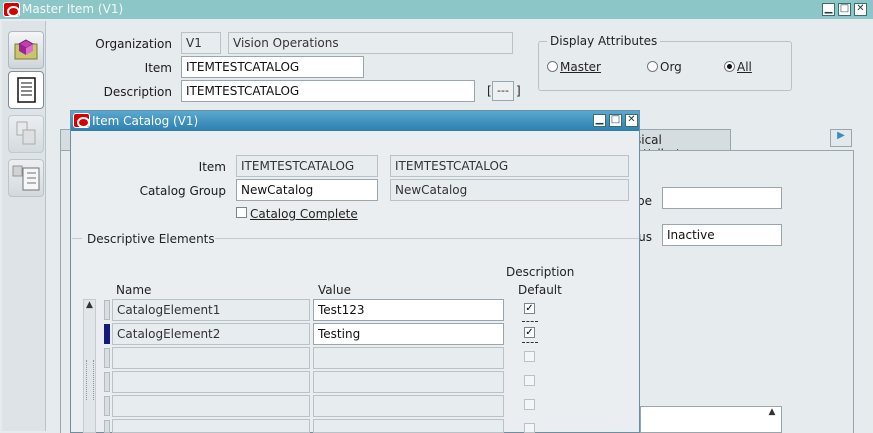 The height and width of the screenshot is (433, 873). Describe the element at coordinates (26, 50) in the screenshot. I see `box-icon` at that location.